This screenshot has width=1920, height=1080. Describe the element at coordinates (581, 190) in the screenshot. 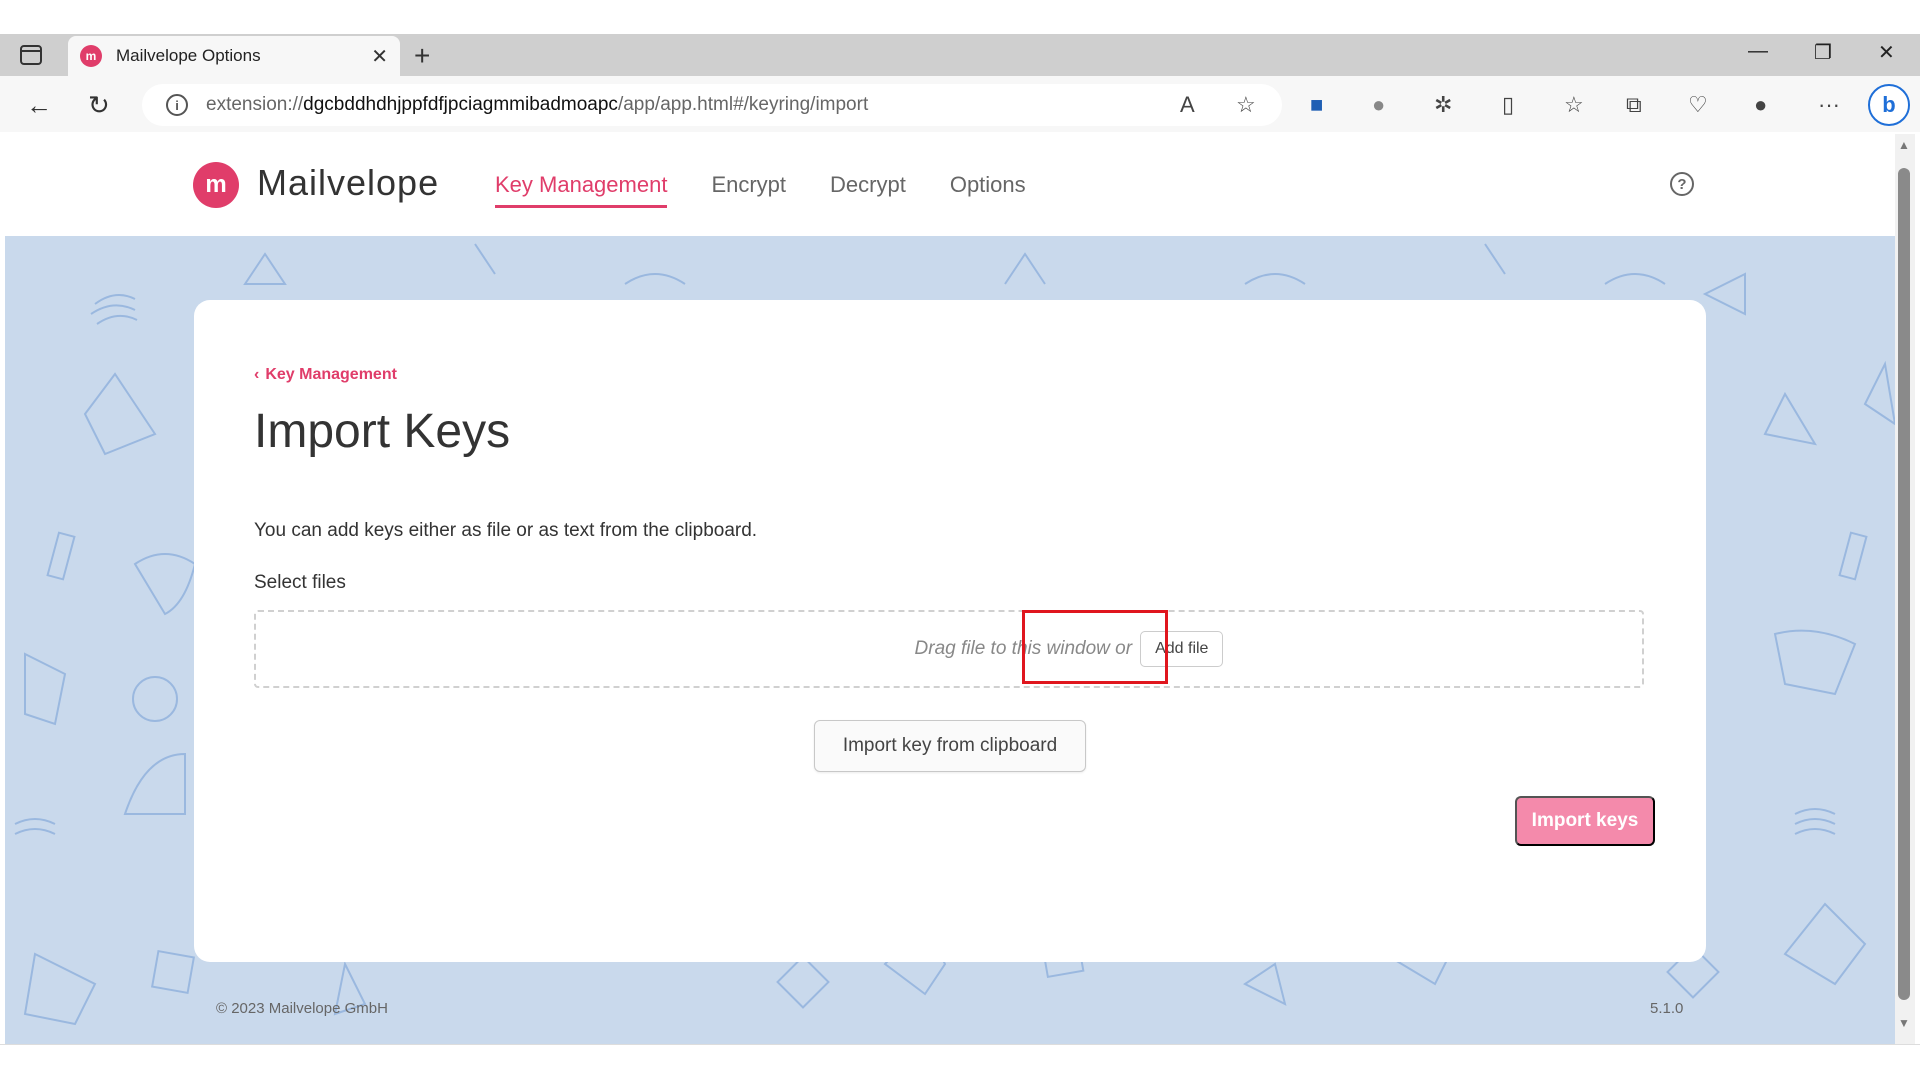

I see `nav-key-management: Key Management` at that location.